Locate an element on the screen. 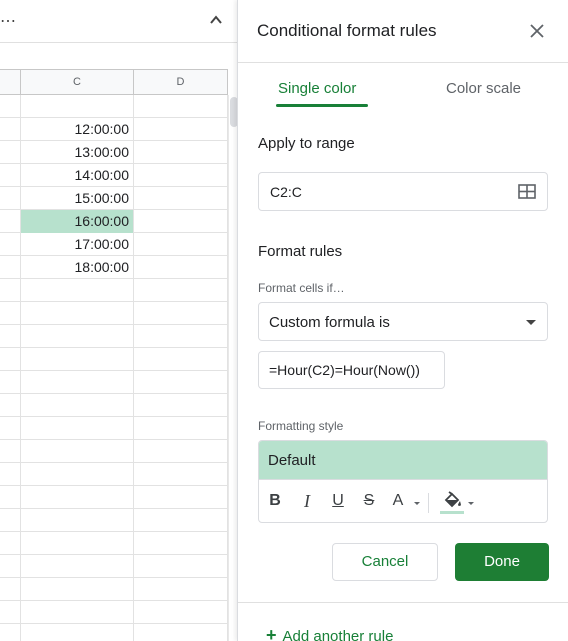  cell-c: 14:00:00 is located at coordinates (77, 175).